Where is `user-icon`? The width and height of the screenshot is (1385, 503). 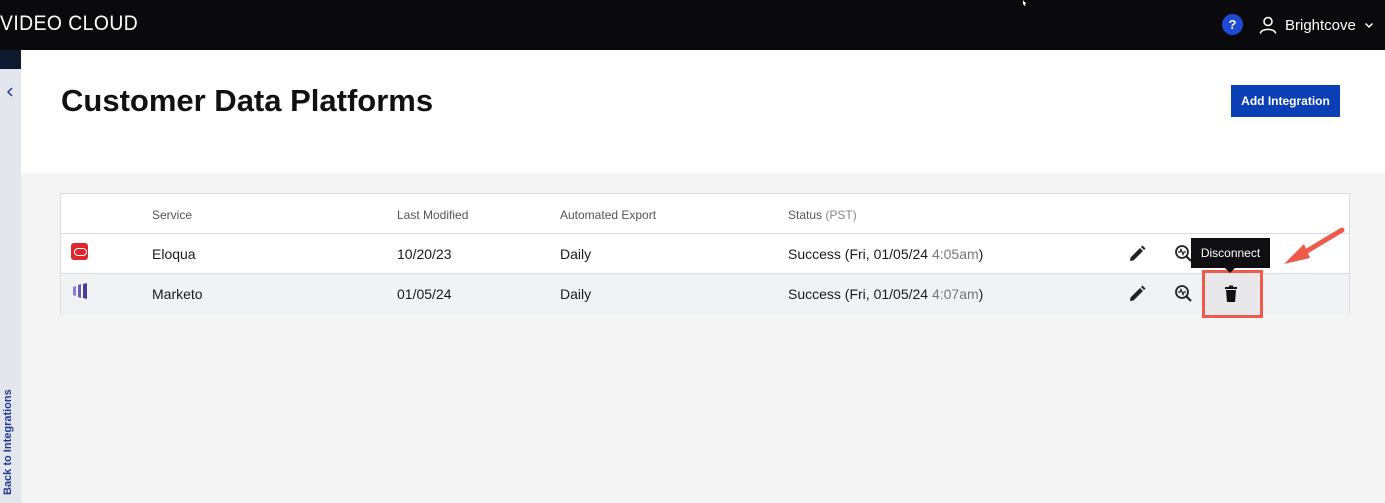 user-icon is located at coordinates (1268, 25).